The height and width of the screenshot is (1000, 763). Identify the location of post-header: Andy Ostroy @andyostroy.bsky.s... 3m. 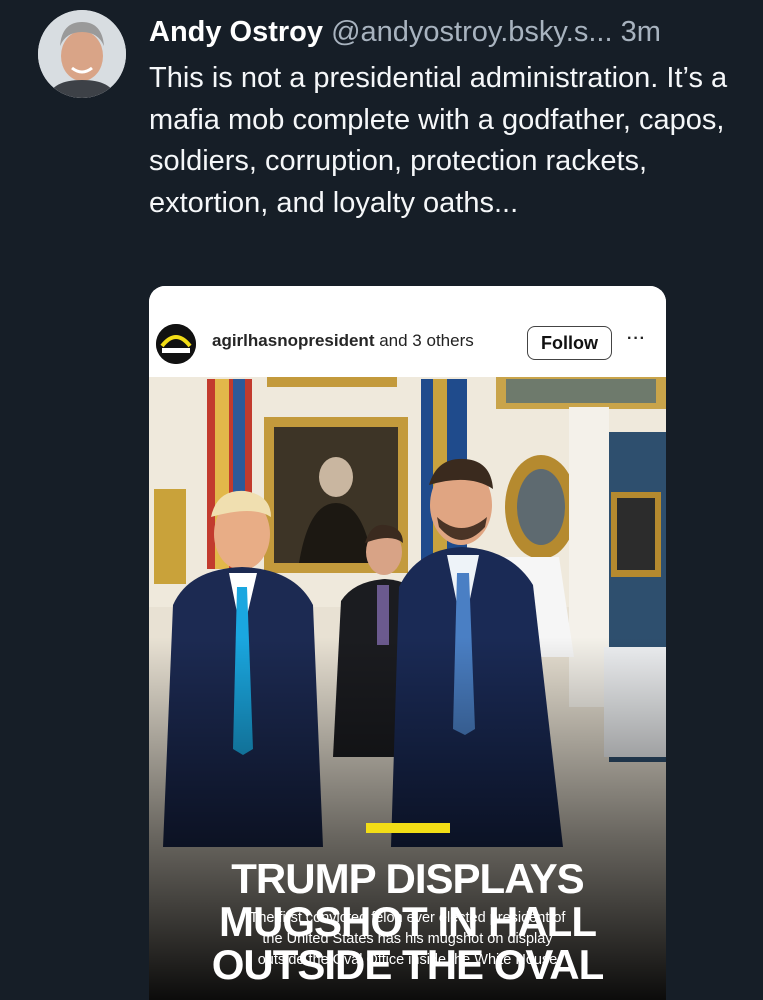
(446, 32).